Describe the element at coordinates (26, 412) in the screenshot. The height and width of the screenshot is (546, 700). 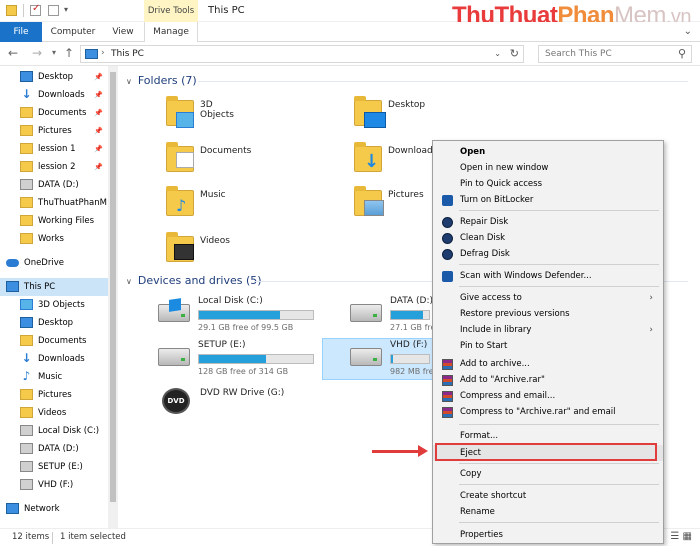
I see `videos-icon` at that location.